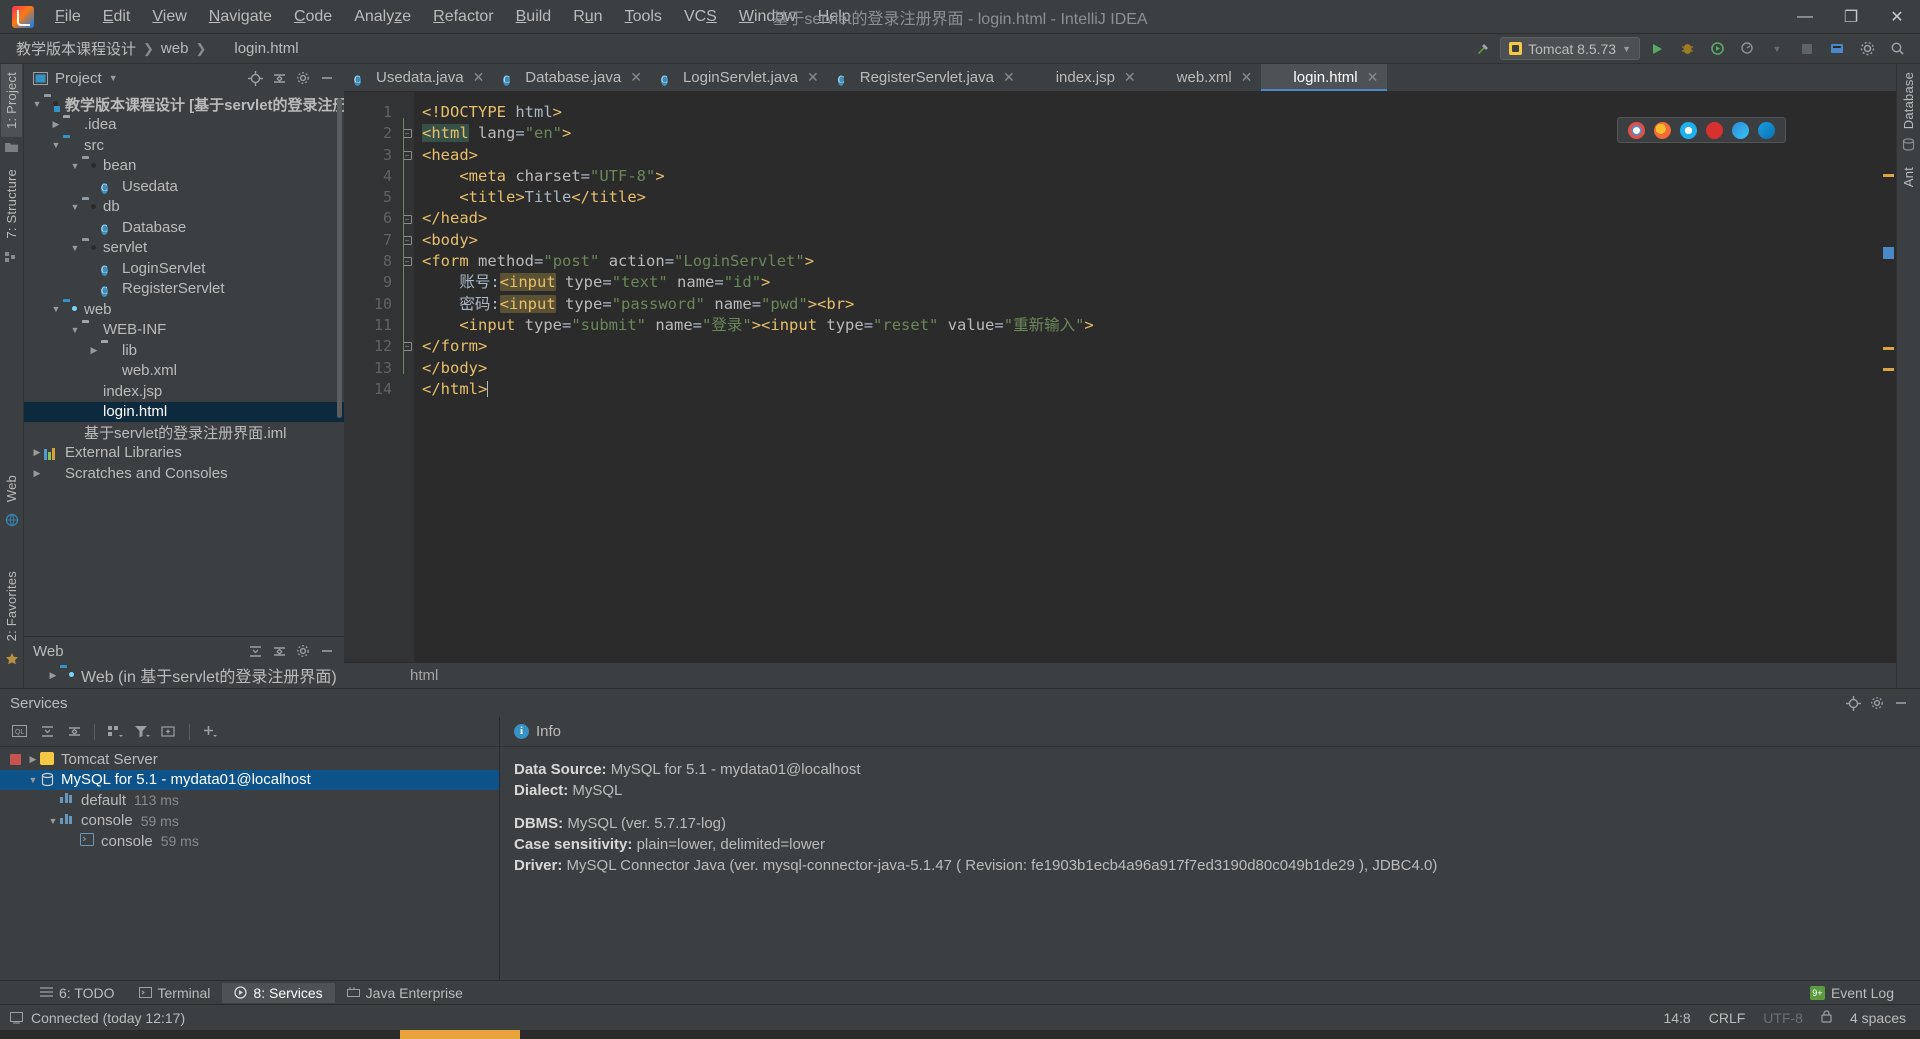 This screenshot has height=1039, width=1920. Describe the element at coordinates (1897, 49) in the screenshot. I see `search-everywhere-icon` at that location.